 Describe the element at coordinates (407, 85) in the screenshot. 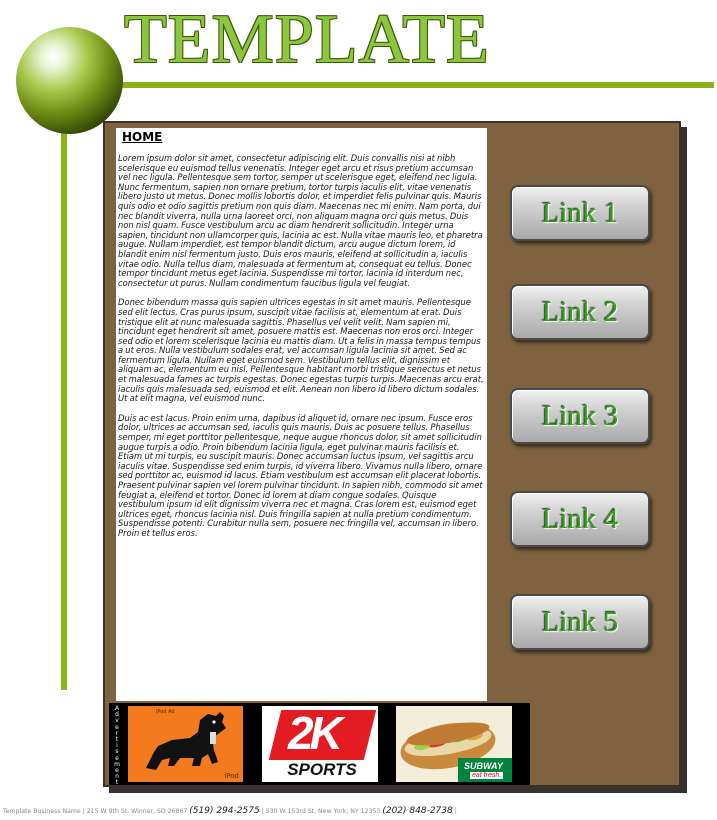

I see `header-divider` at that location.